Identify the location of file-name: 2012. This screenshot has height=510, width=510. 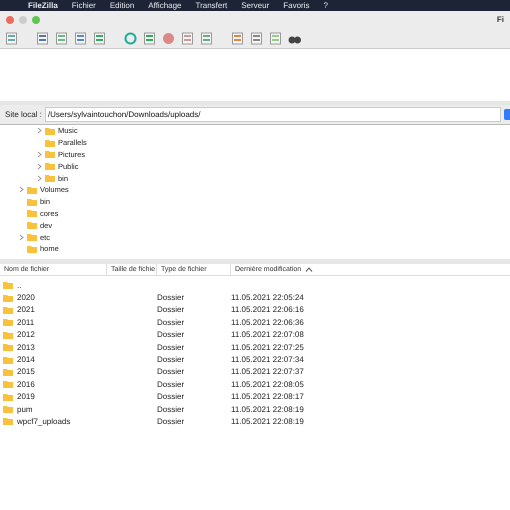
(26, 335).